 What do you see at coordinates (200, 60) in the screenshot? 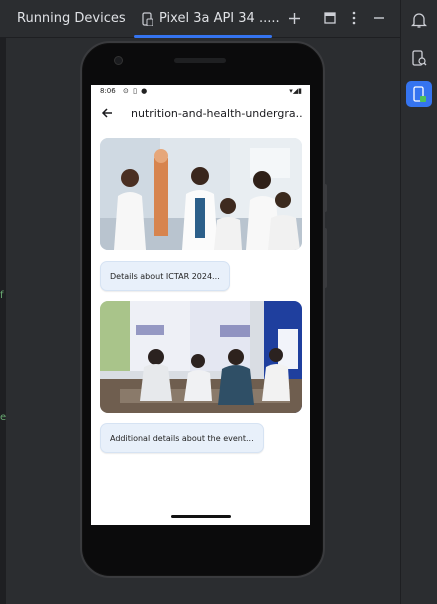
I see `earpiece-speaker` at bounding box center [200, 60].